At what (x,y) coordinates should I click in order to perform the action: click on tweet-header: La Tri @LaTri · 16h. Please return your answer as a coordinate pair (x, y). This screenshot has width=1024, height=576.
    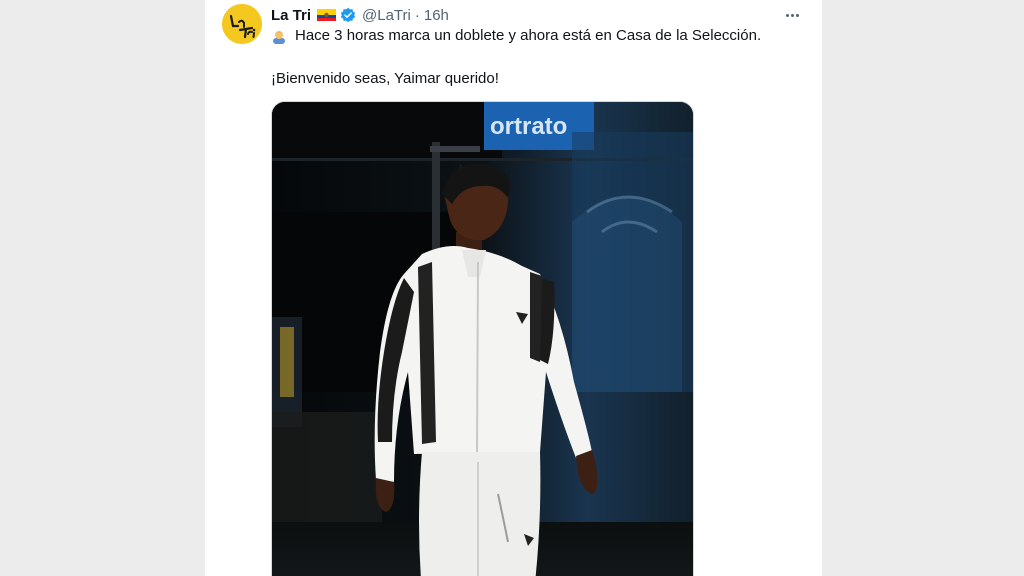
    Looking at the image, I should click on (360, 15).